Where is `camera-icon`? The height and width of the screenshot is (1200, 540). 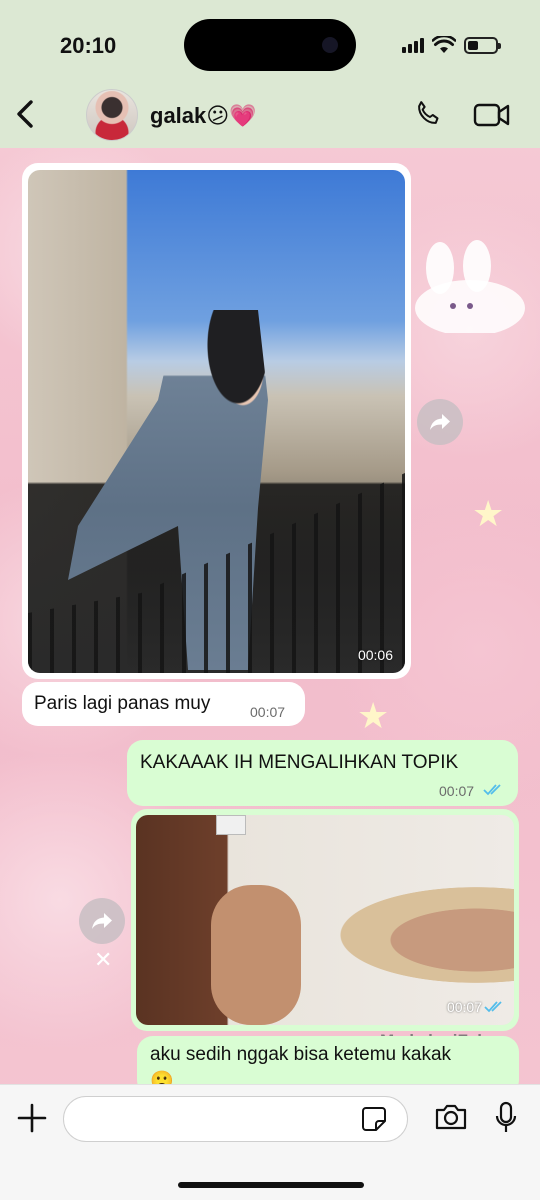 camera-icon is located at coordinates (451, 1117).